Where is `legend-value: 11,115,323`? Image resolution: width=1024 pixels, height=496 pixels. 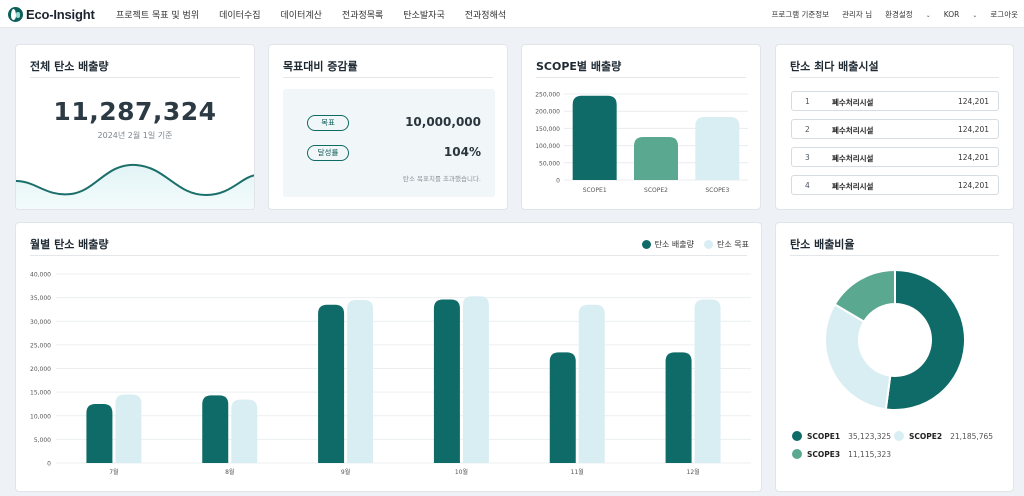
legend-value: 11,115,323 is located at coordinates (870, 454).